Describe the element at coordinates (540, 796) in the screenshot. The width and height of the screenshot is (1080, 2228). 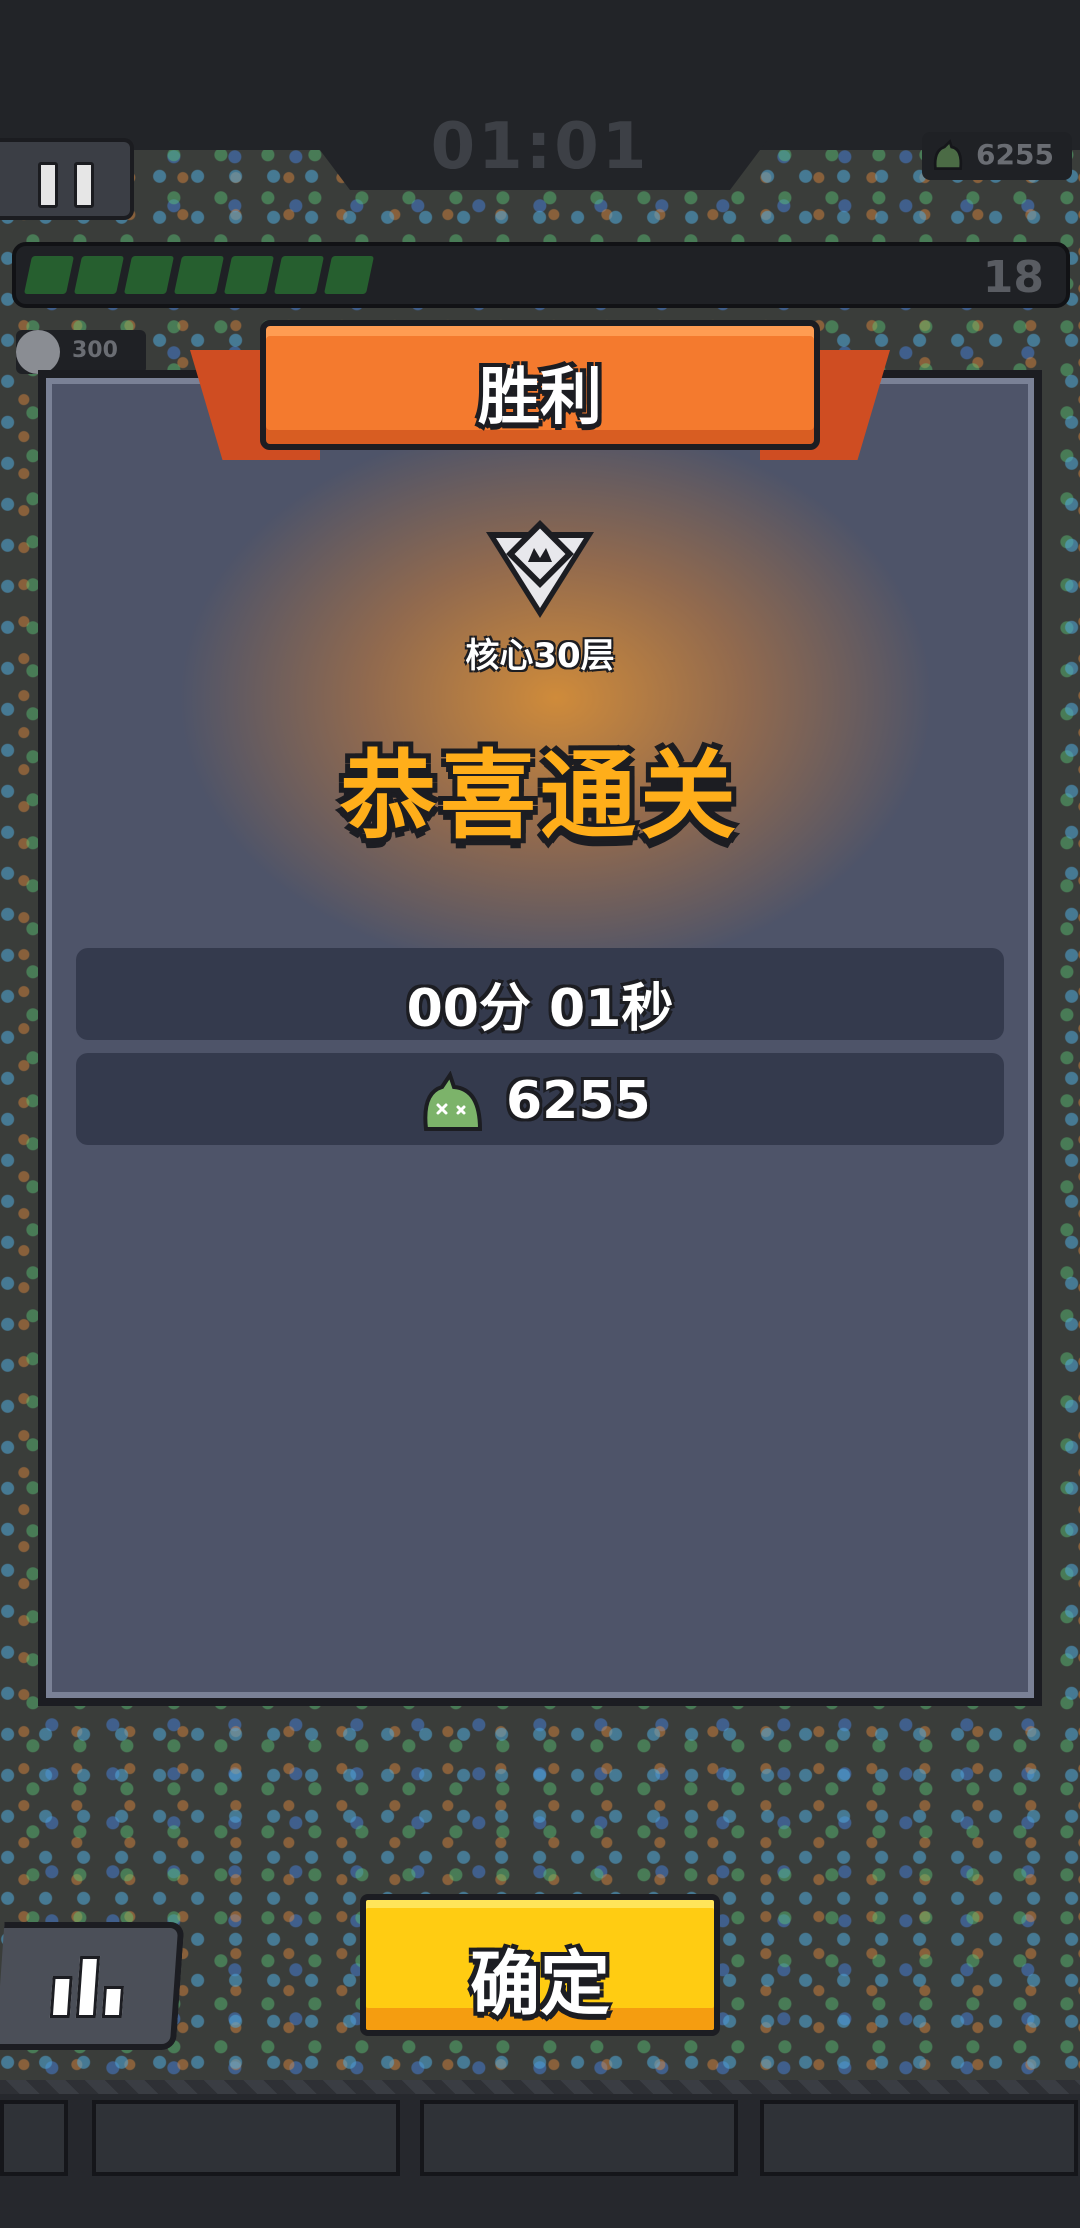
I see `victory-headline: 恭喜通关` at that location.